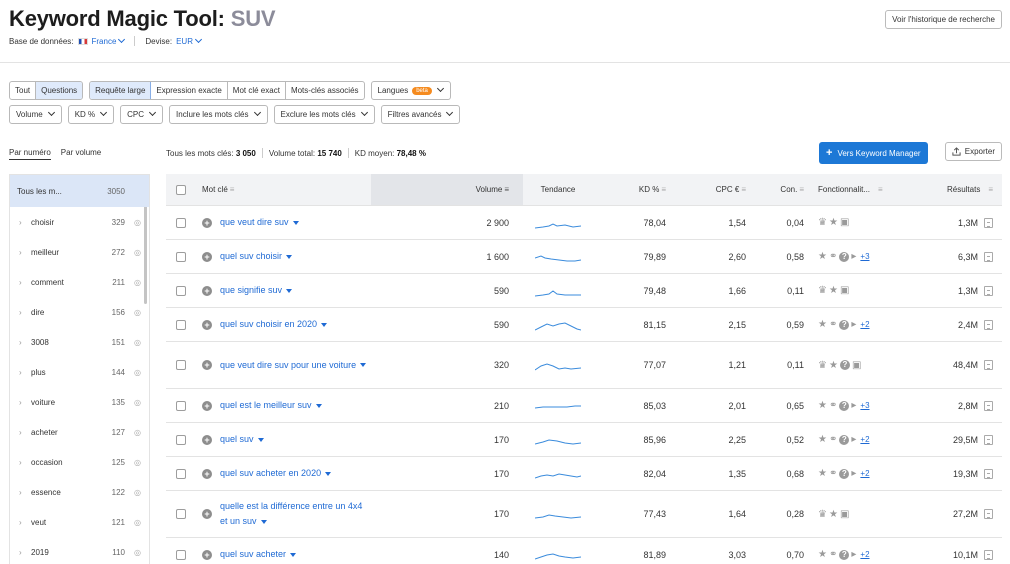  I want to click on keyword-link: quel suv, so click(242, 439).